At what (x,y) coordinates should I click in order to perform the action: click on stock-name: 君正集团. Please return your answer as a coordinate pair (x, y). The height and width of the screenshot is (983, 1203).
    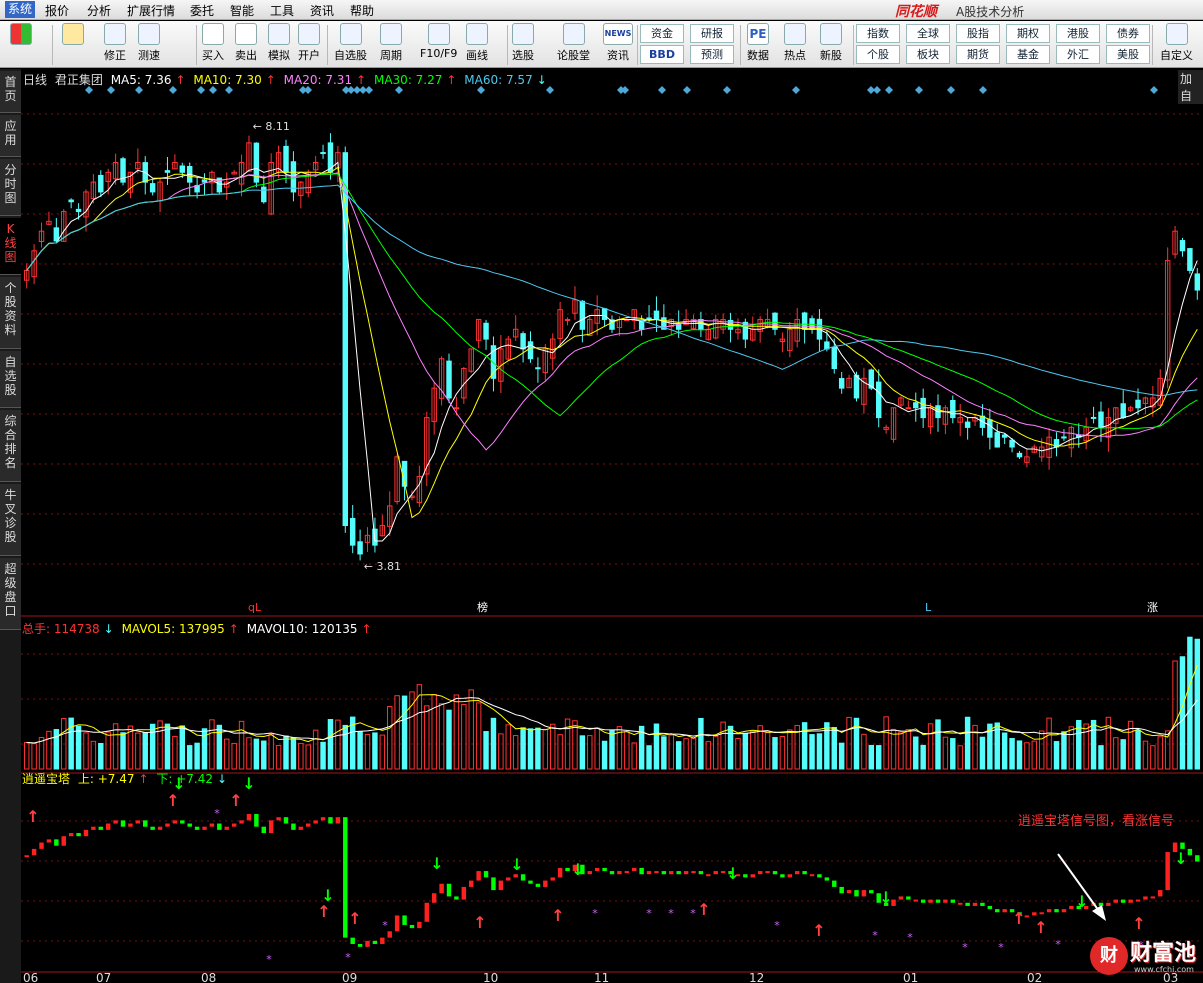
    Looking at the image, I should click on (79, 80).